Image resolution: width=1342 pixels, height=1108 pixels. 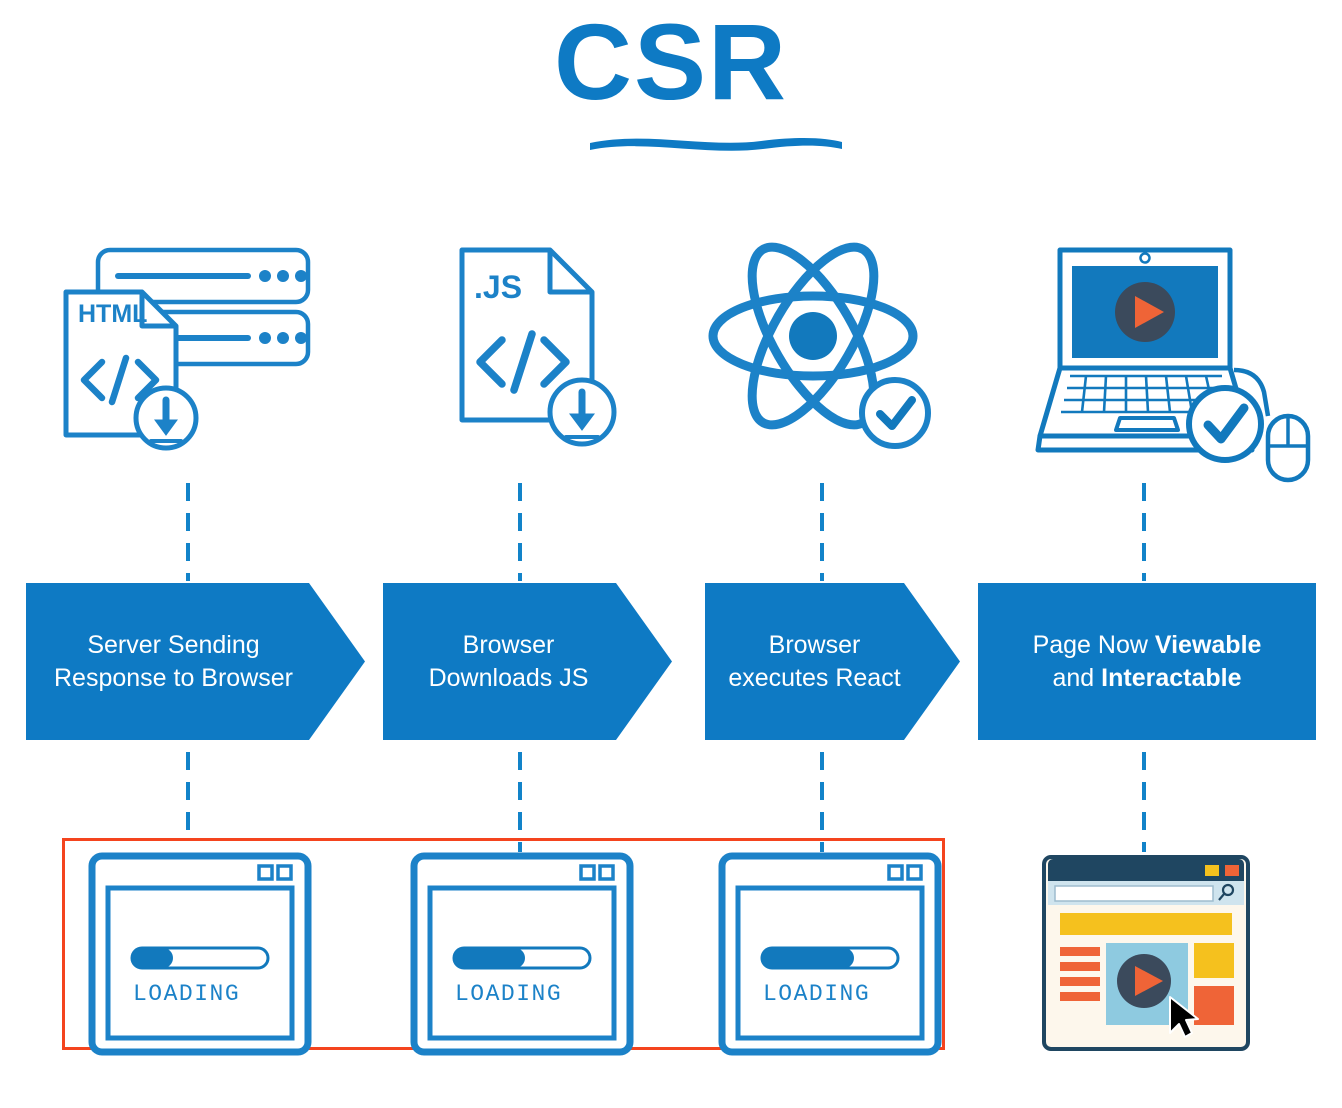 What do you see at coordinates (1232, 870) in the screenshot?
I see `window-button-orange` at bounding box center [1232, 870].